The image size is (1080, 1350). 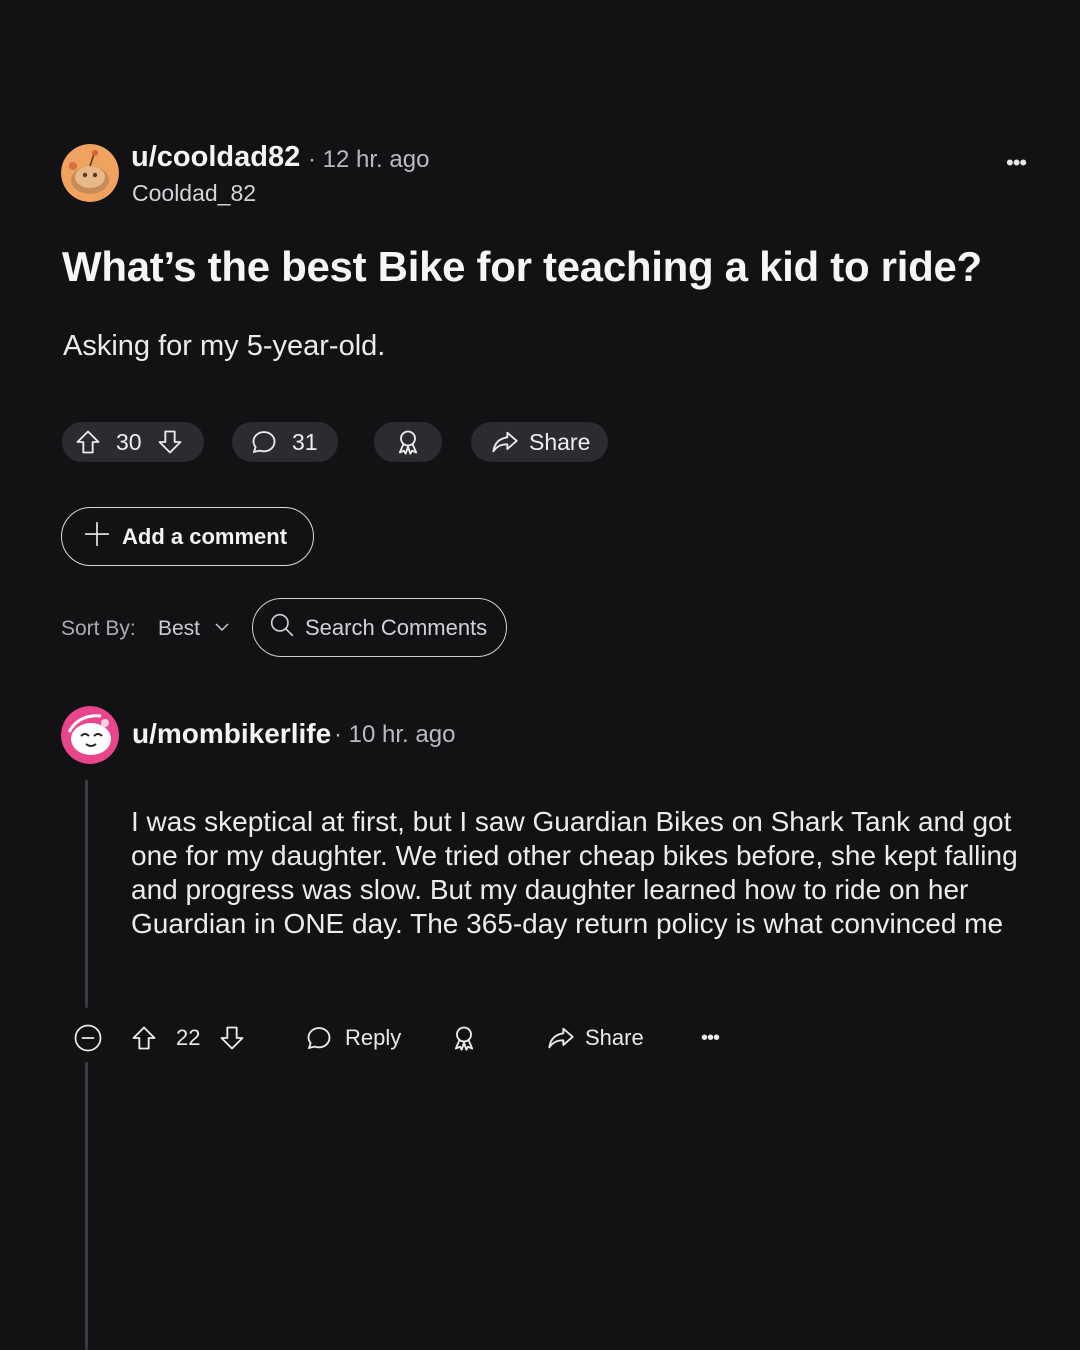 I want to click on search-placeholder: Search Comments, so click(x=396, y=627).